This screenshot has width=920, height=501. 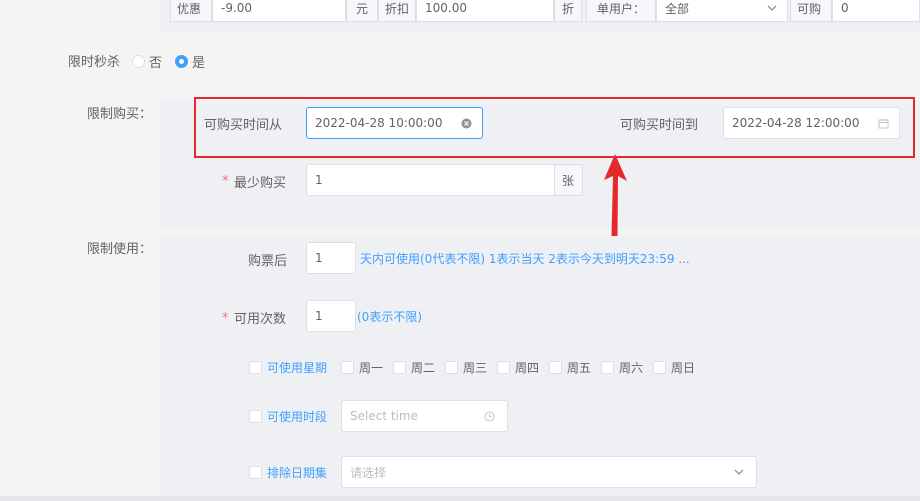 I want to click on bottom-divider, so click(x=460, y=498).